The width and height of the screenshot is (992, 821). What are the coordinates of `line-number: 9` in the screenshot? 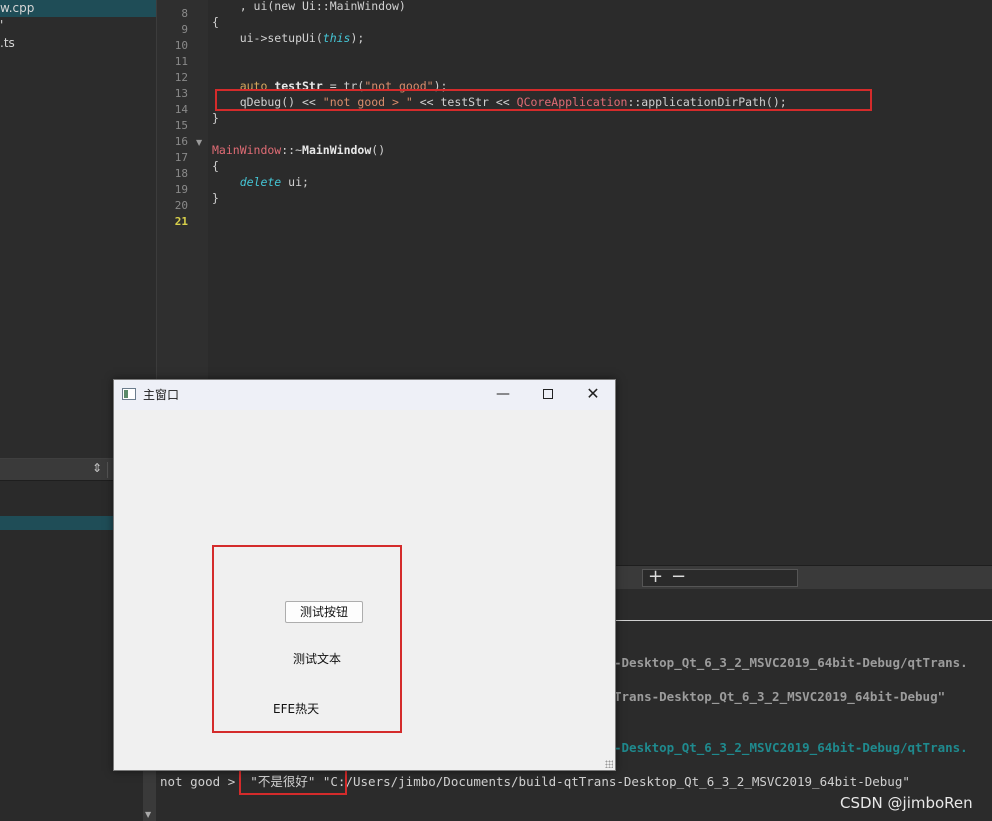 It's located at (184, 29).